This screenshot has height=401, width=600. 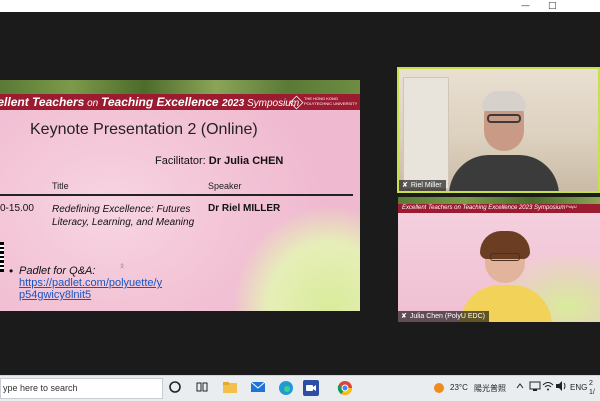 I want to click on session-time: 0-15.00, so click(x=17, y=208).